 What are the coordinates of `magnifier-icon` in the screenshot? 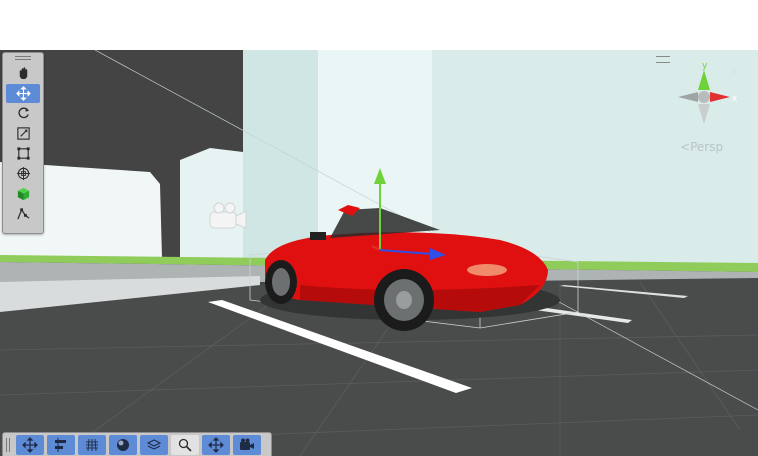 It's located at (185, 445).